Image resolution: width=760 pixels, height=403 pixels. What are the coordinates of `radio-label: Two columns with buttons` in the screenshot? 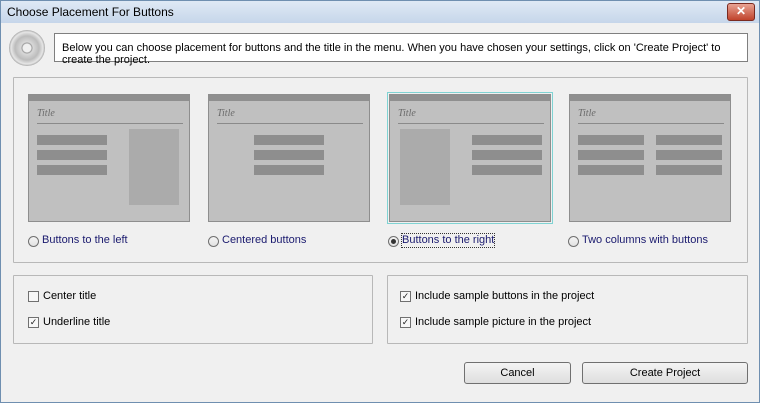 It's located at (645, 240).